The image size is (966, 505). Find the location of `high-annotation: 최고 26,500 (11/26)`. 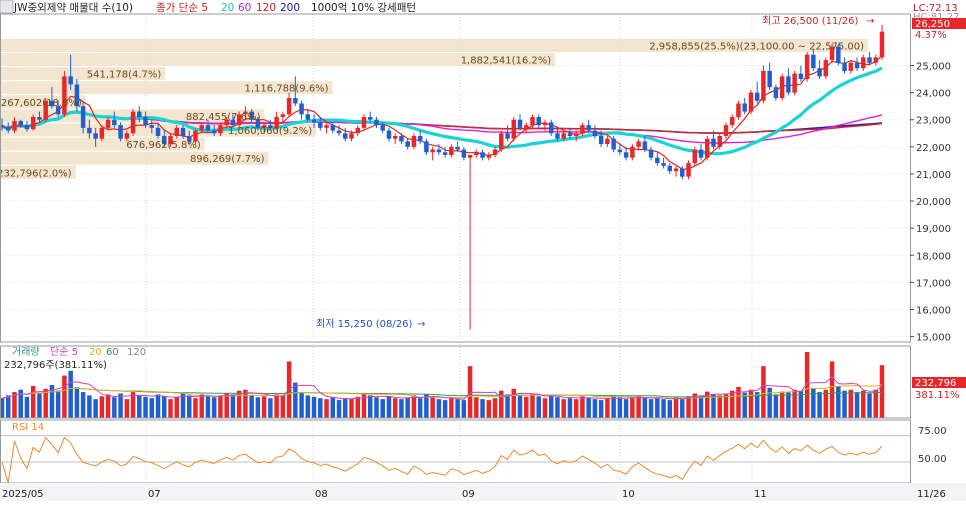

high-annotation: 최고 26,500 (11/26) is located at coordinates (810, 21).